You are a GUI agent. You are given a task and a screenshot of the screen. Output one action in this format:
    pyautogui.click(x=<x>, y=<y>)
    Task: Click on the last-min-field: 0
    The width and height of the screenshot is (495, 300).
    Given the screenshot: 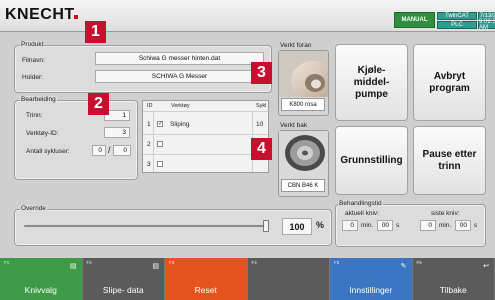 What is the action you would take?
    pyautogui.click(x=428, y=225)
    